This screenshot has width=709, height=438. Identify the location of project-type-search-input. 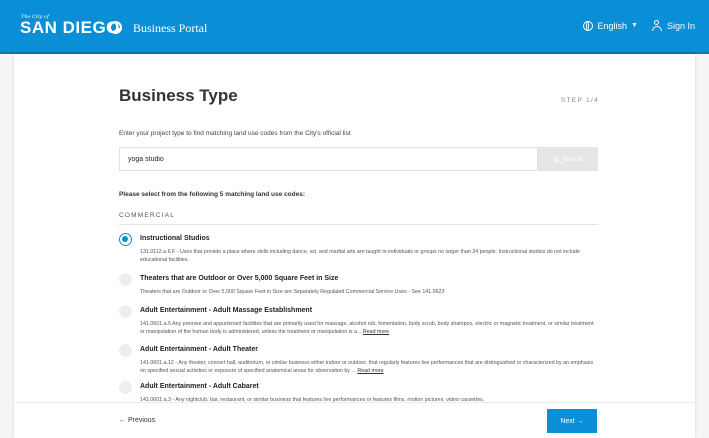
(328, 159).